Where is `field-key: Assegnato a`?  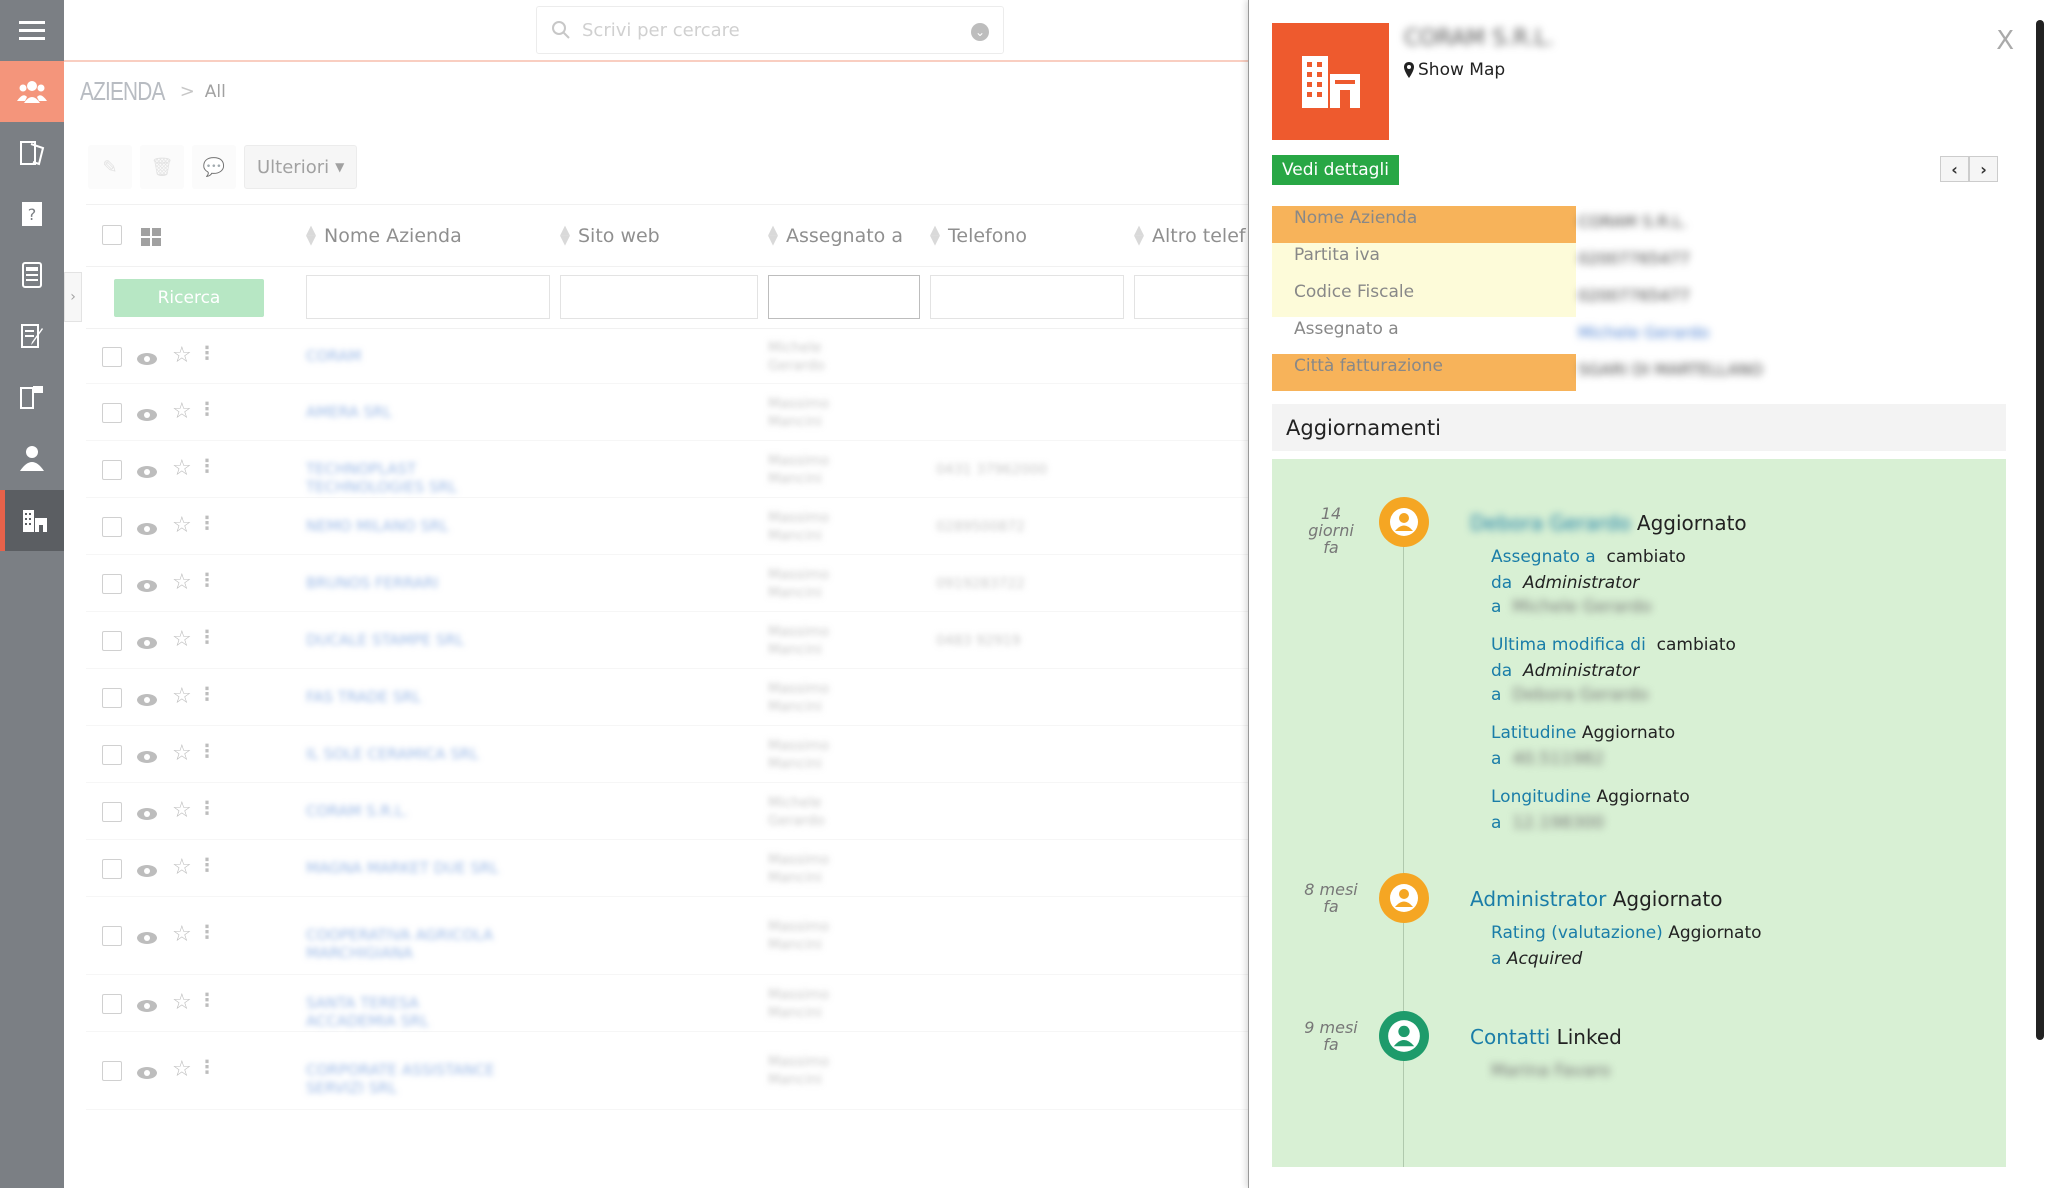 field-key: Assegnato a is located at coordinates (1543, 557).